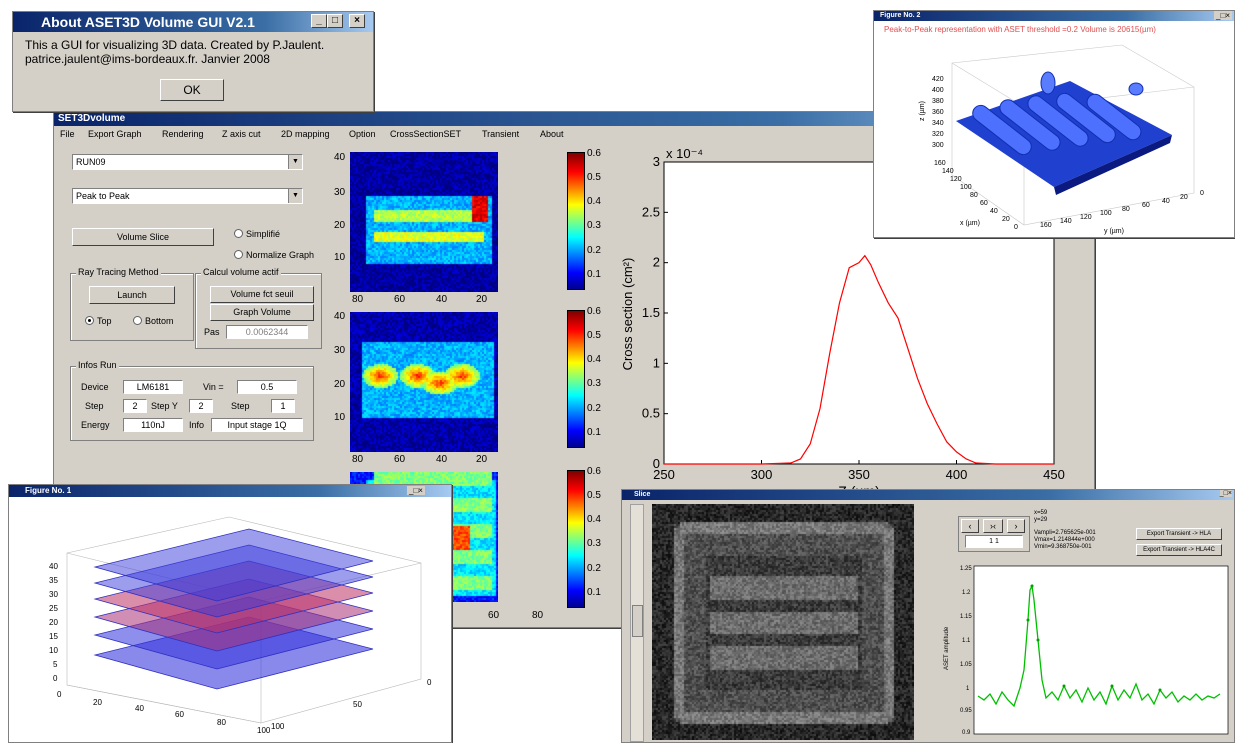  What do you see at coordinates (94, 406) in the screenshot?
I see `step-label: Step` at bounding box center [94, 406].